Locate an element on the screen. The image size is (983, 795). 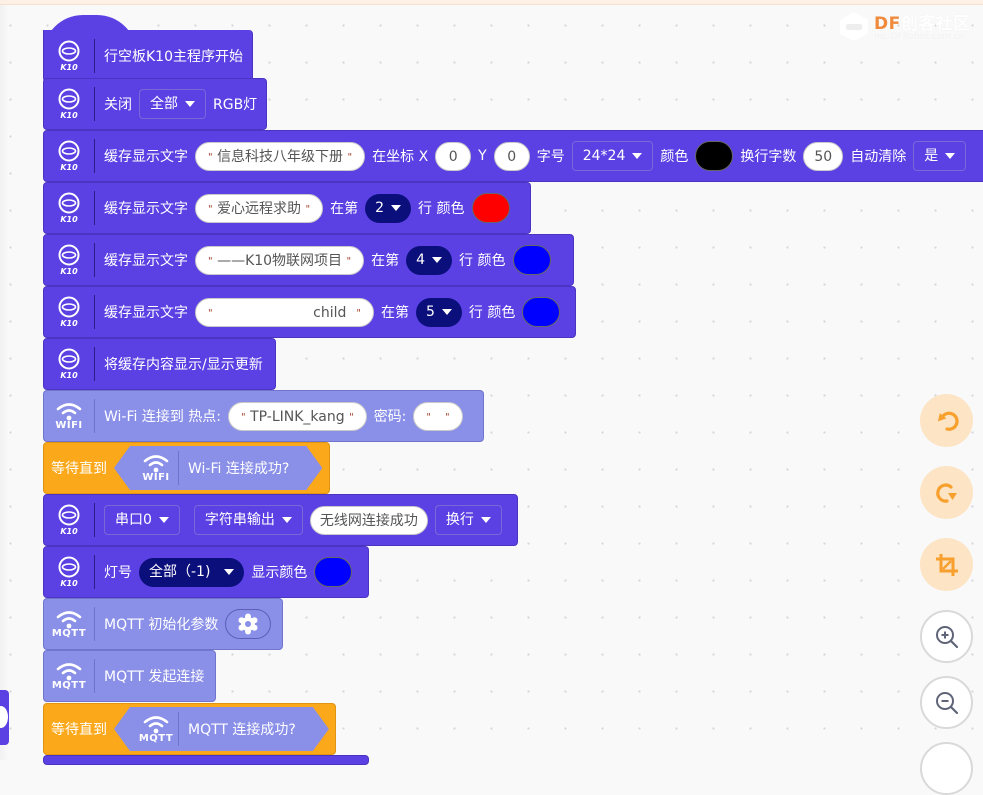
block-mqtt-init: MQTT MQTT 初始化参数 is located at coordinates (163, 624).